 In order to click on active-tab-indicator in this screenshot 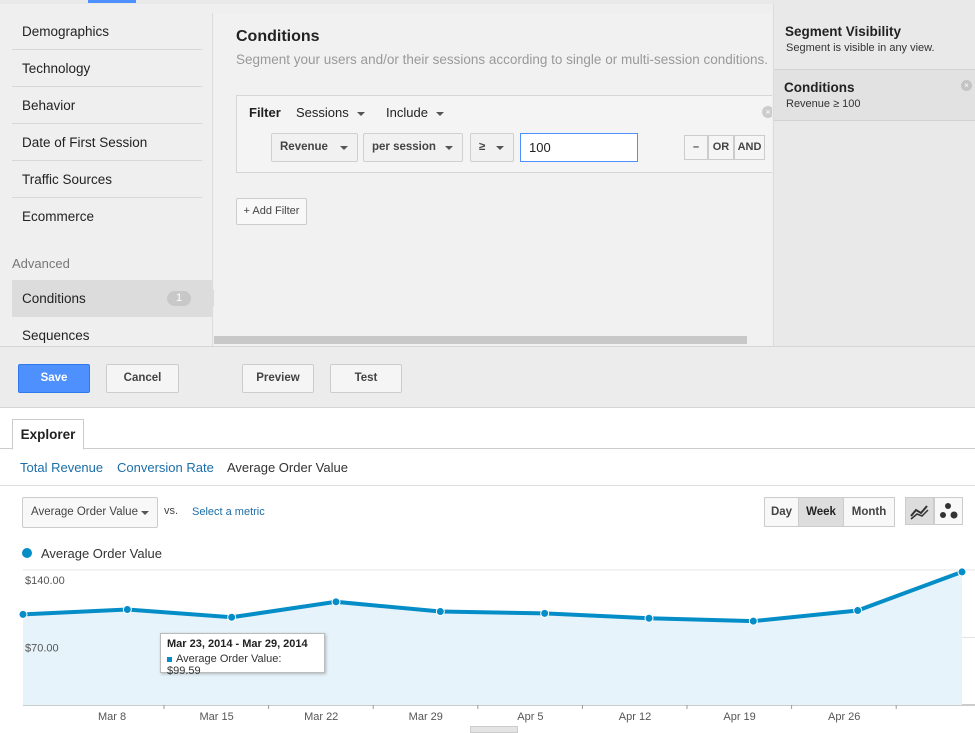, I will do `click(112, 1)`.